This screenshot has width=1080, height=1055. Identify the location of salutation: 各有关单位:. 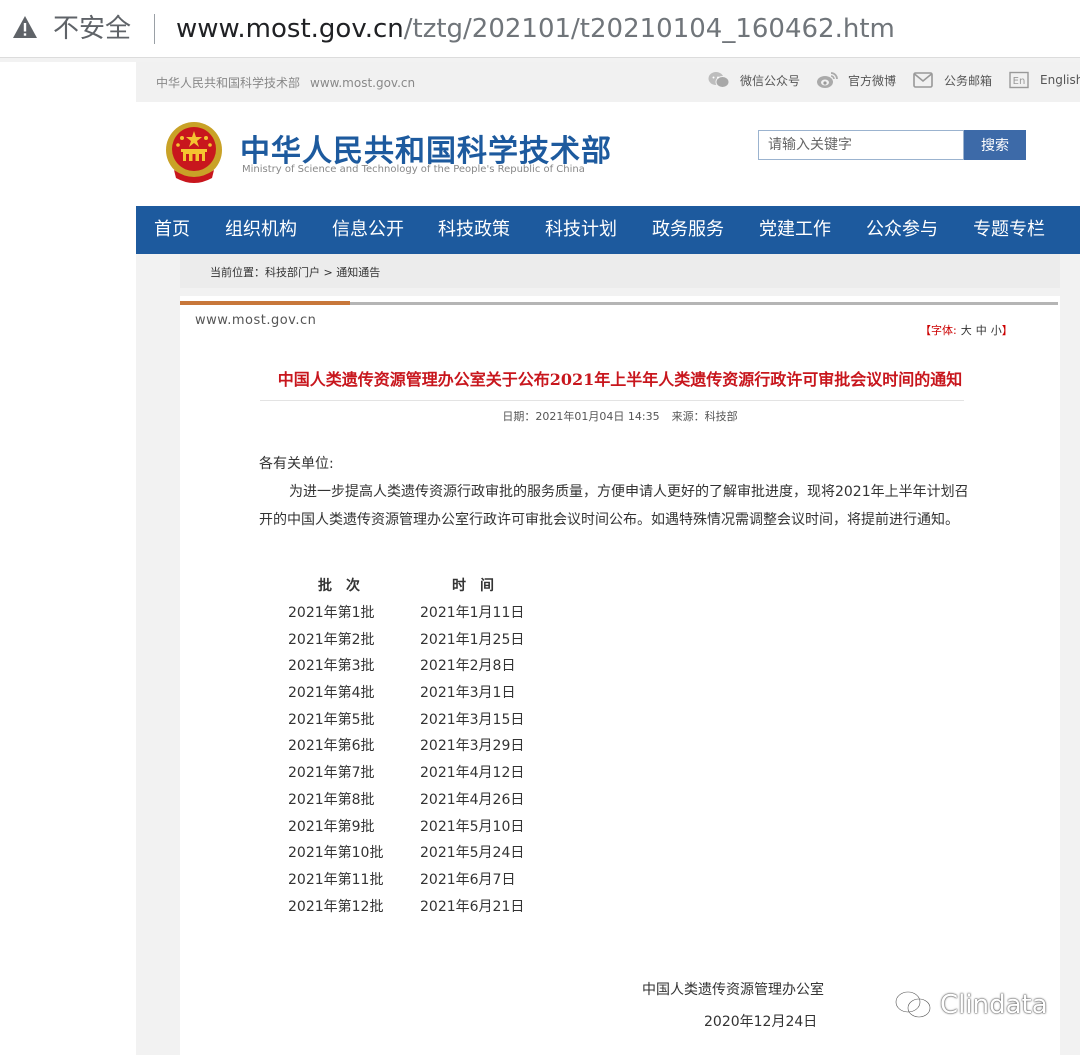
(296, 464).